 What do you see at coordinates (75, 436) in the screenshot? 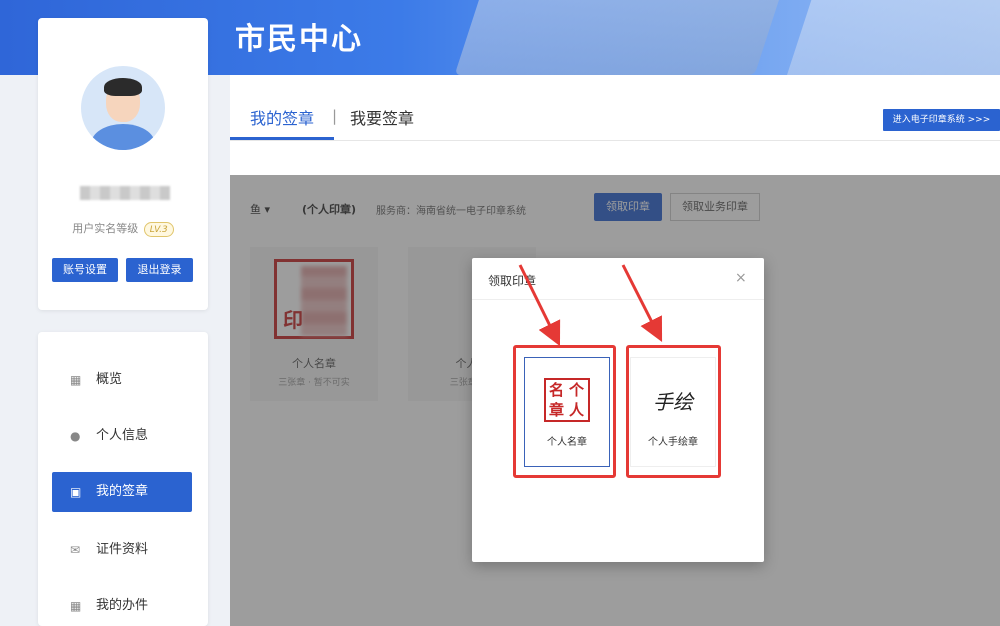
I see `user-icon: ●` at bounding box center [75, 436].